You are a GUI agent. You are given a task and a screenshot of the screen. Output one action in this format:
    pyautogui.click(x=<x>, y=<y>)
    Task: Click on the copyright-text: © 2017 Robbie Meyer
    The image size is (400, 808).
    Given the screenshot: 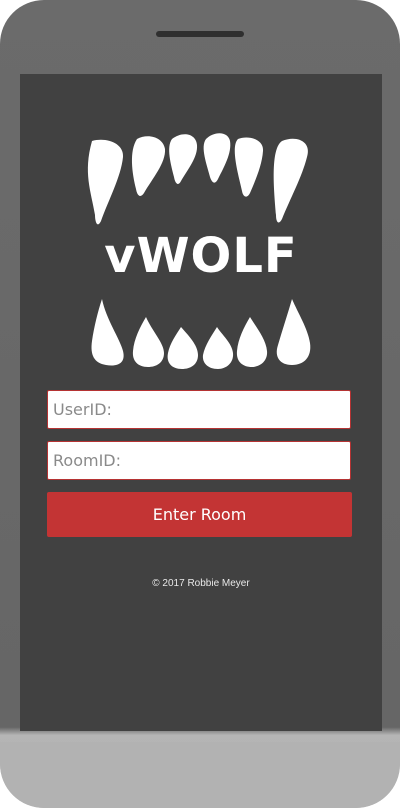 What is the action you would take?
    pyautogui.click(x=201, y=583)
    